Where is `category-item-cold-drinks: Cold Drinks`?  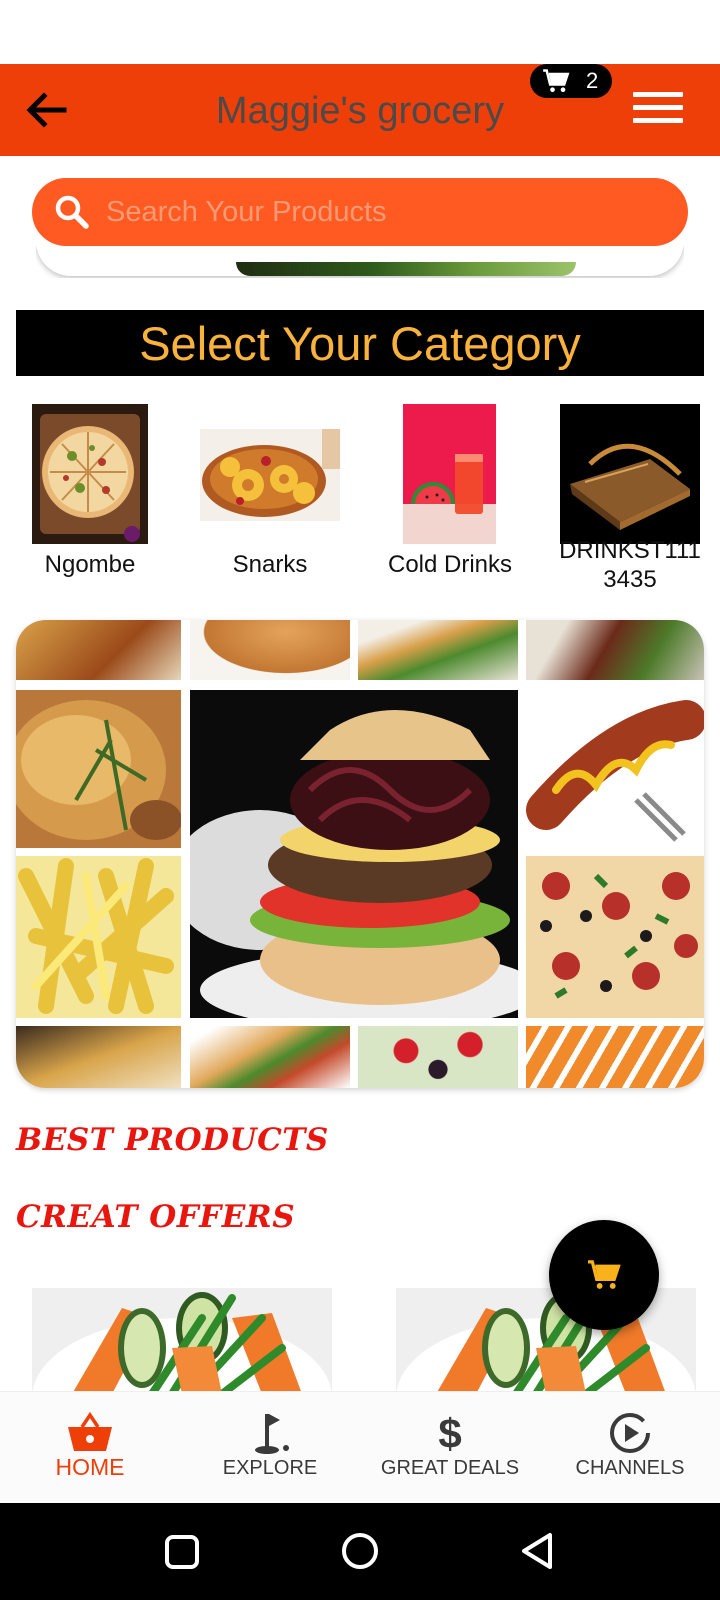 category-item-cold-drinks: Cold Drinks is located at coordinates (450, 499).